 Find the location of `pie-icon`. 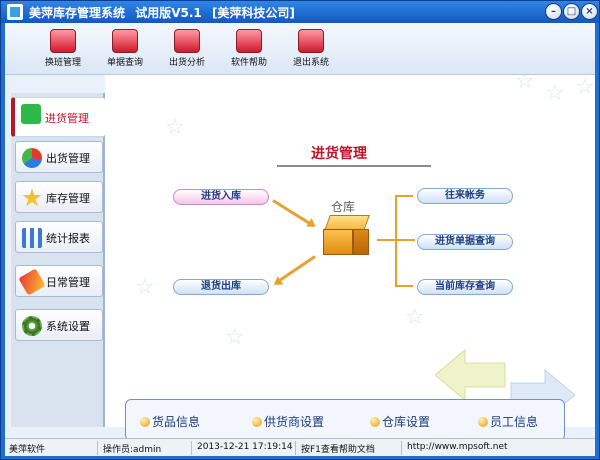

pie-icon is located at coordinates (32, 158).